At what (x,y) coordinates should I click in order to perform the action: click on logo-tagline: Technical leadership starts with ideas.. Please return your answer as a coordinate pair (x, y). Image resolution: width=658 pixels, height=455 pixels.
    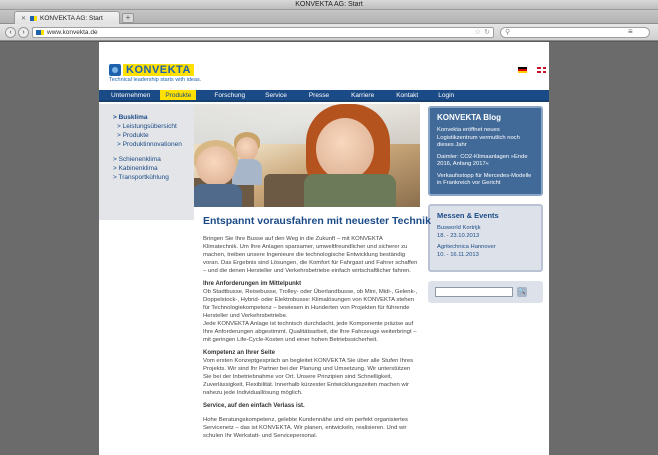
    Looking at the image, I should click on (155, 80).